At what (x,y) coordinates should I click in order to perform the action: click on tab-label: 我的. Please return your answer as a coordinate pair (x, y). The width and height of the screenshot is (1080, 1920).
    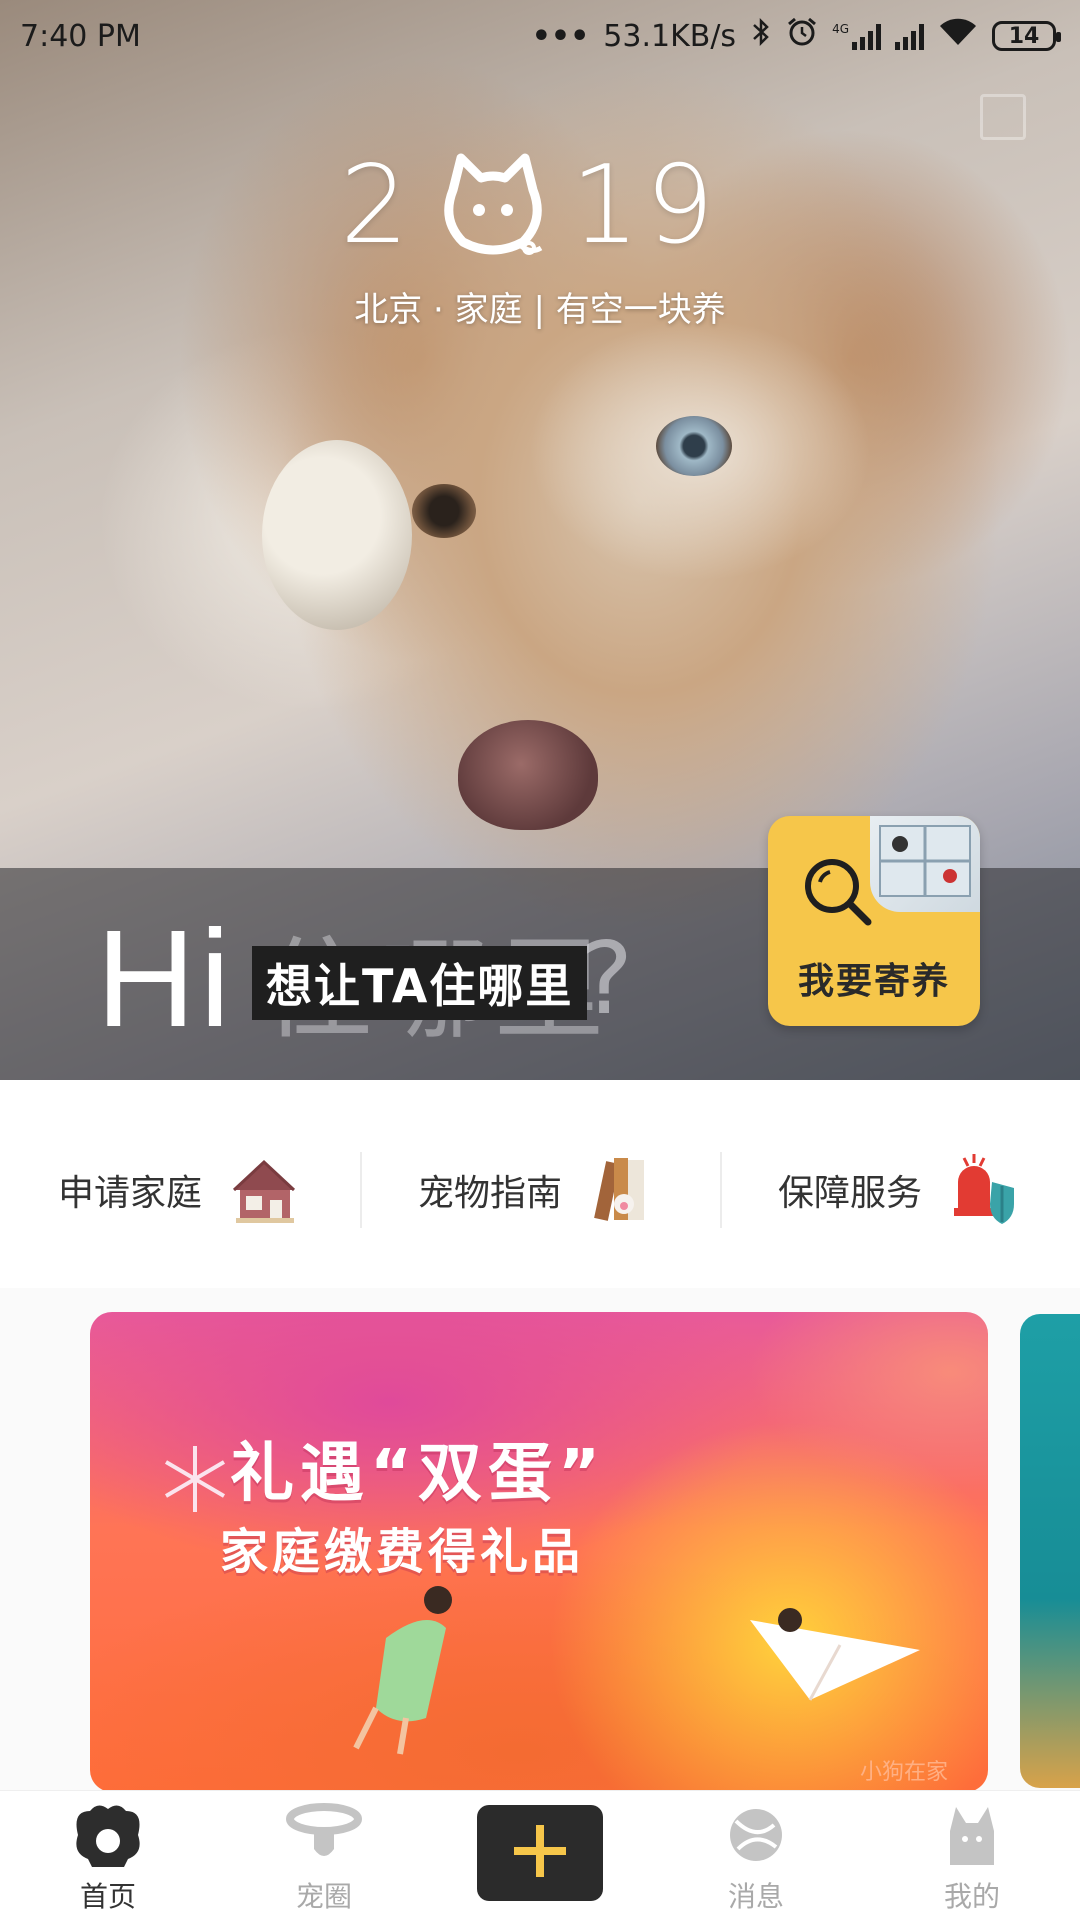
    Looking at the image, I should click on (971, 1896).